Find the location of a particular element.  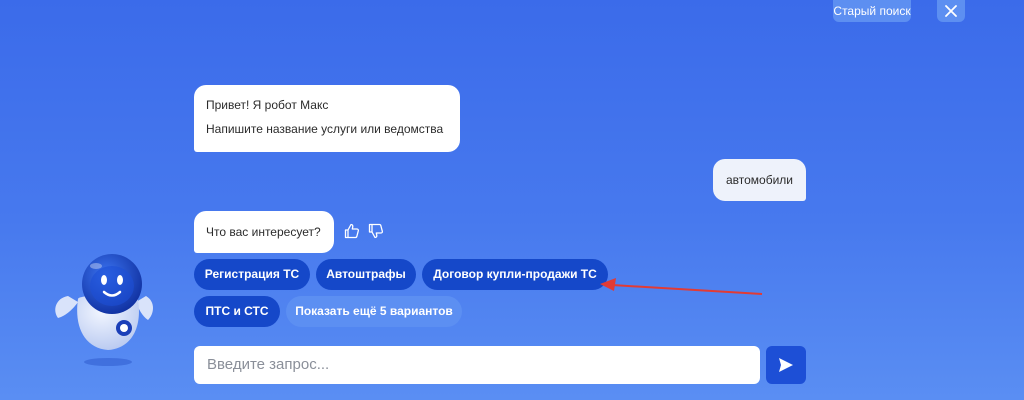

send-button is located at coordinates (786, 365).